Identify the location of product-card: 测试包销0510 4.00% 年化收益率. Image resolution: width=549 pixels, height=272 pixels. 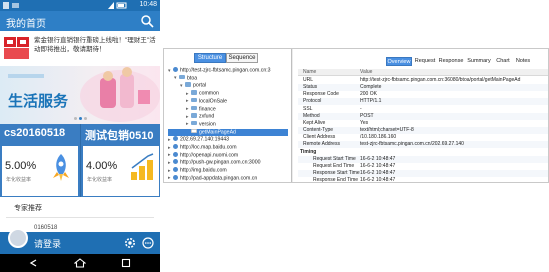
(120, 160).